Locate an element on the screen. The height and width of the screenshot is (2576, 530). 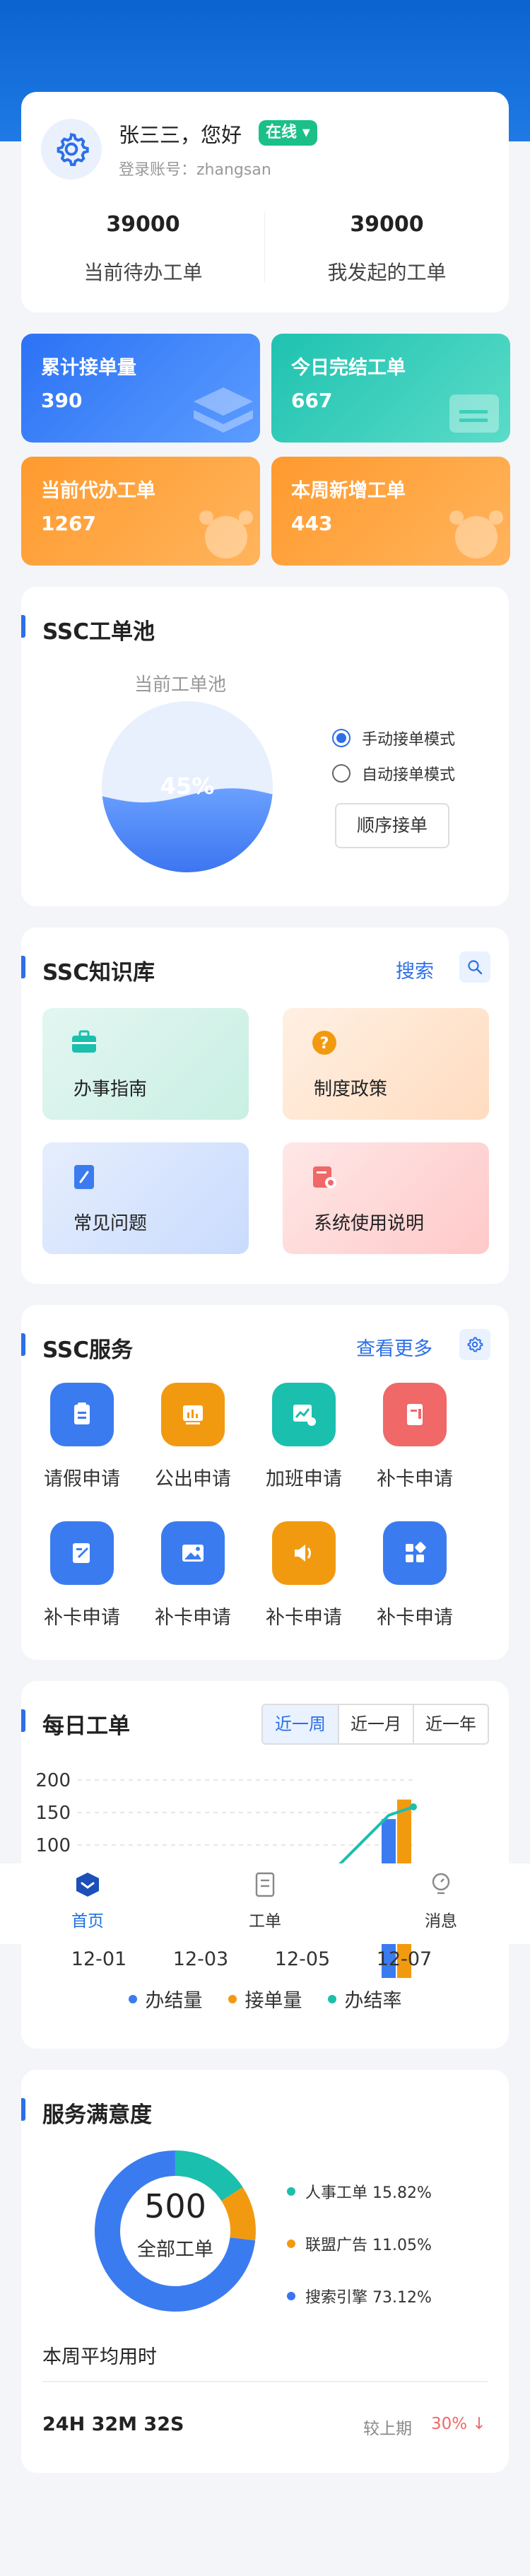
online-status-badge: 在线 ▾ is located at coordinates (288, 133).